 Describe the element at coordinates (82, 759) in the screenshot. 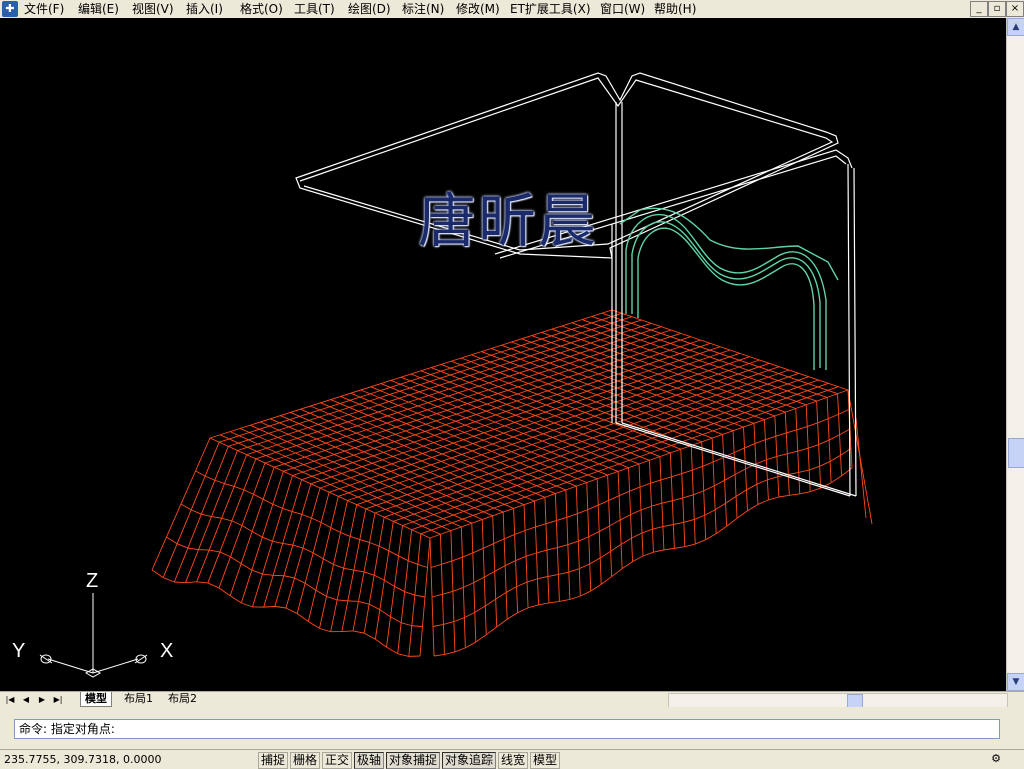

I see `coordinate-readout: 235.7755, 309.7318, 0.0000` at that location.